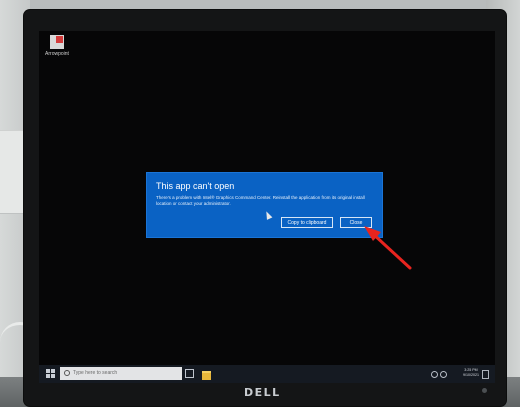 The height and width of the screenshot is (407, 520). I want to click on file-explorer-icon, so click(206, 375).